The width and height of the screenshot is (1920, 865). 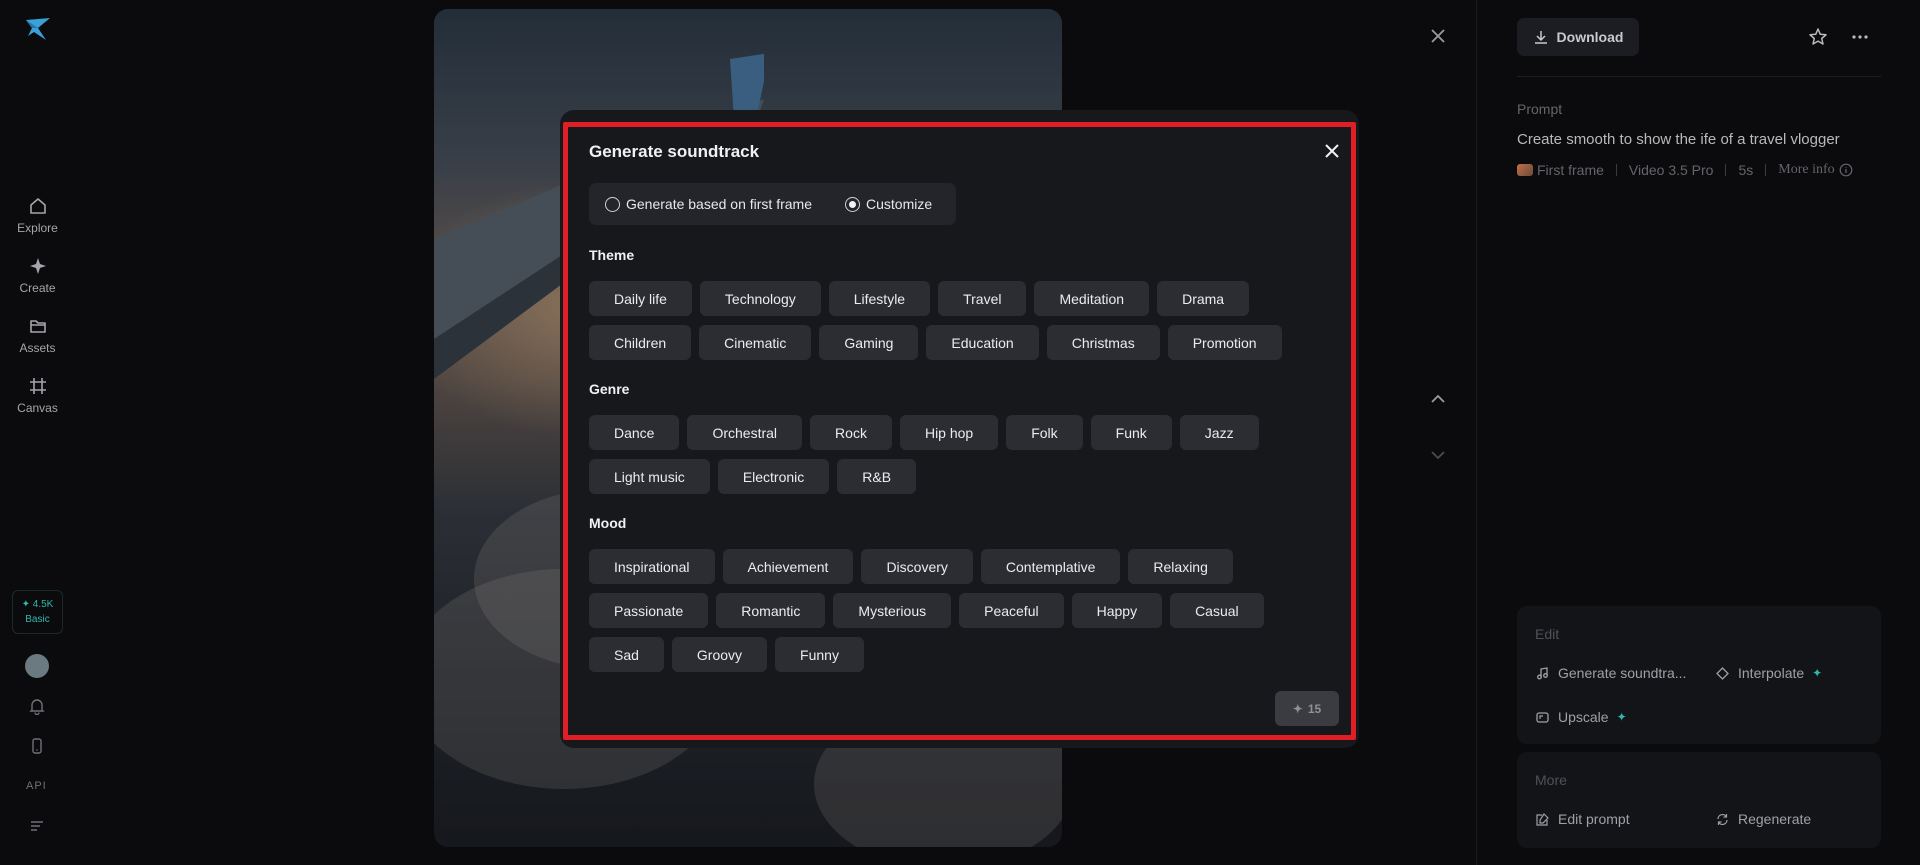 I want to click on mood-chip: Relaxing, so click(x=1180, y=566).